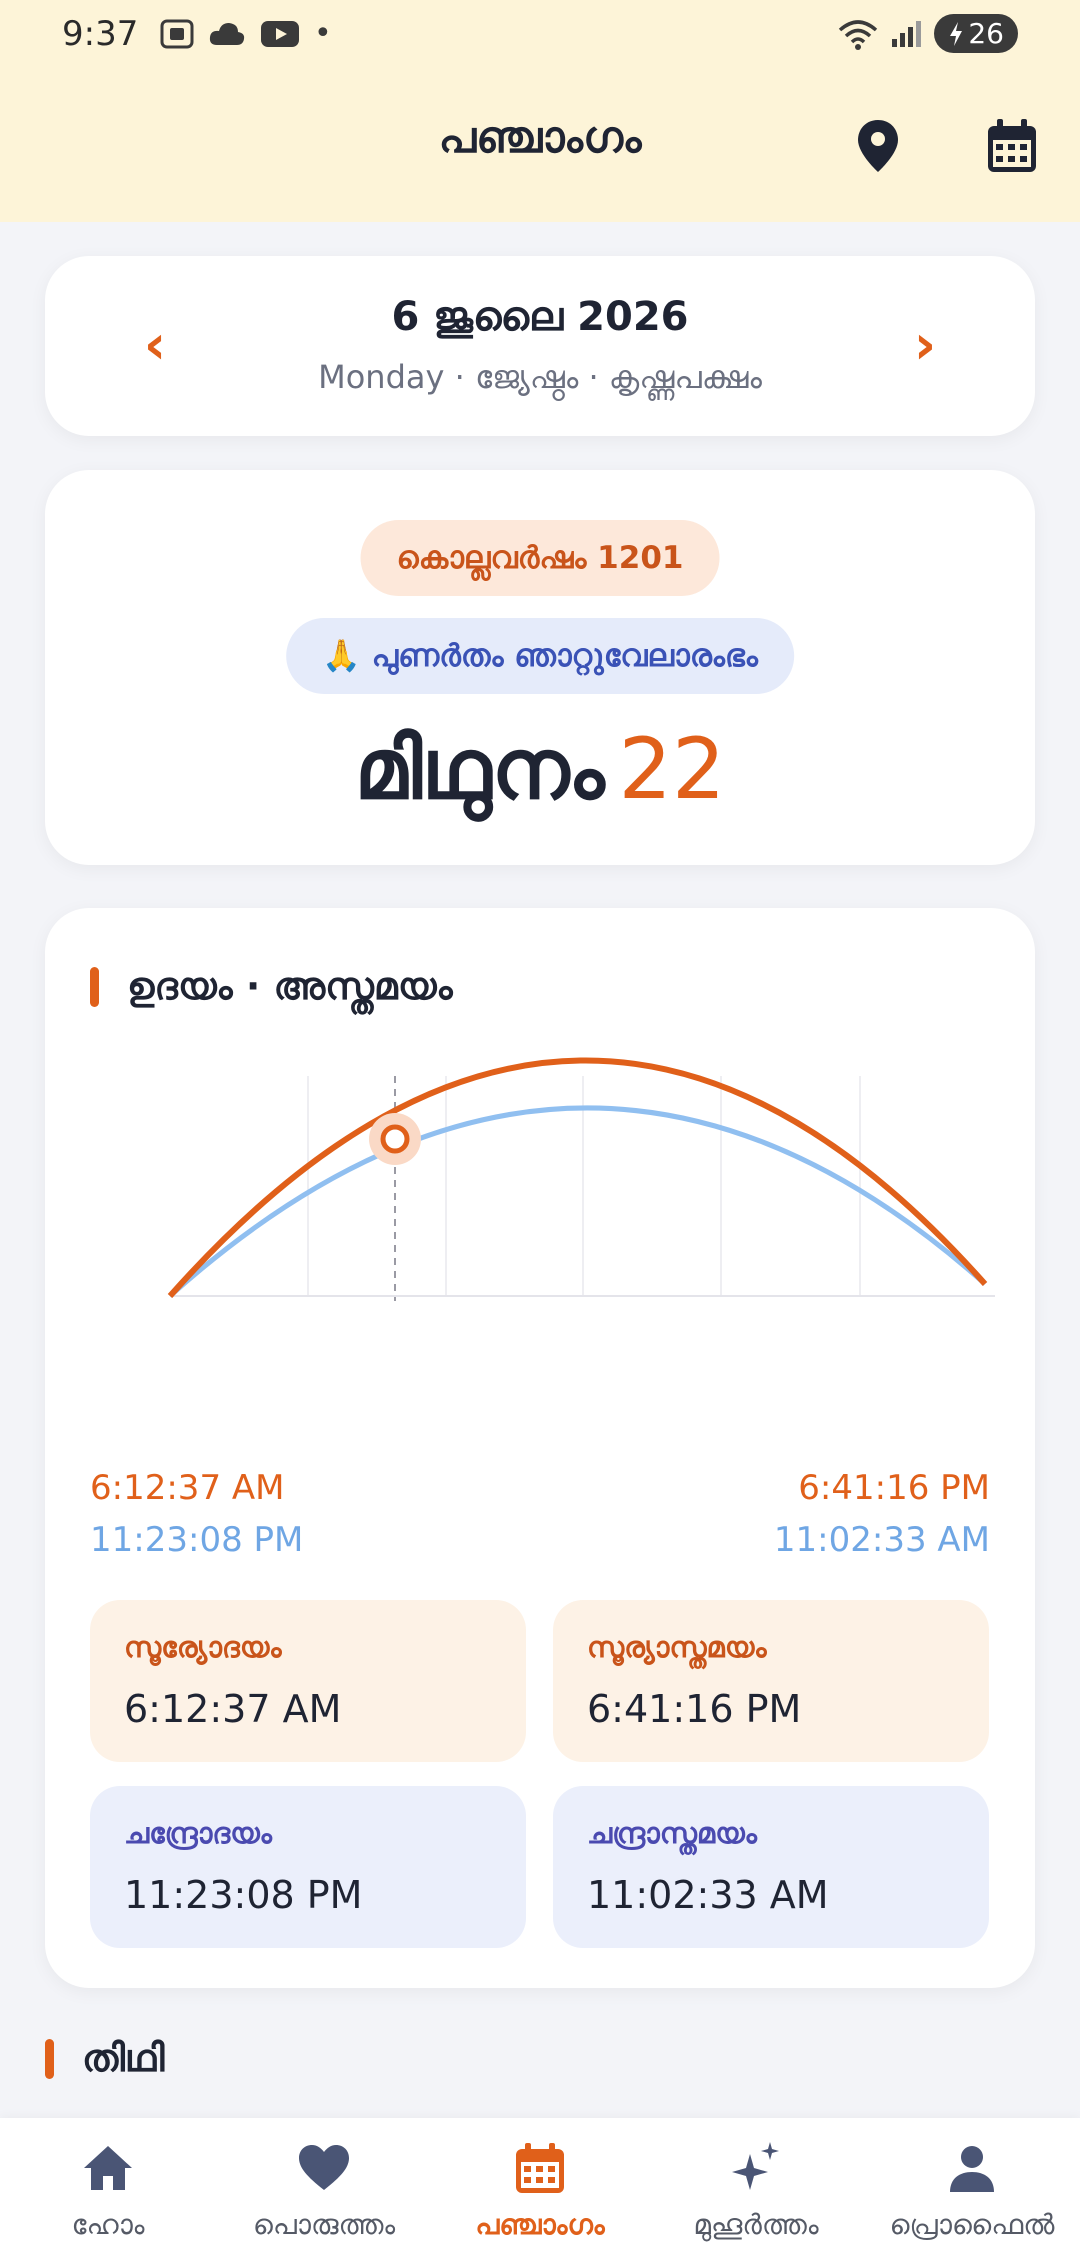 This screenshot has width=1080, height=2265. Describe the element at coordinates (756, 2191) in the screenshot. I see `nav-muhurtham: മുഹൂർത്തം` at that location.